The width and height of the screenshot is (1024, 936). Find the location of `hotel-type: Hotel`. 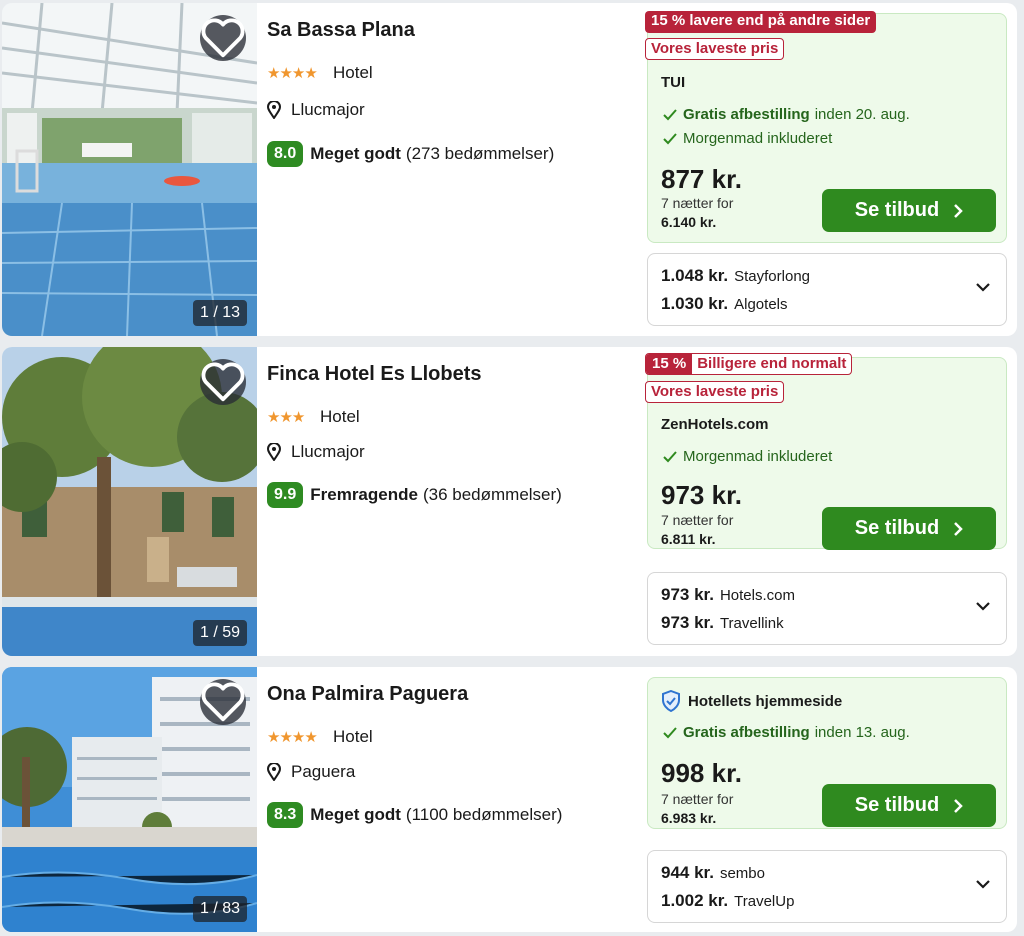

hotel-type: Hotel is located at coordinates (353, 736).